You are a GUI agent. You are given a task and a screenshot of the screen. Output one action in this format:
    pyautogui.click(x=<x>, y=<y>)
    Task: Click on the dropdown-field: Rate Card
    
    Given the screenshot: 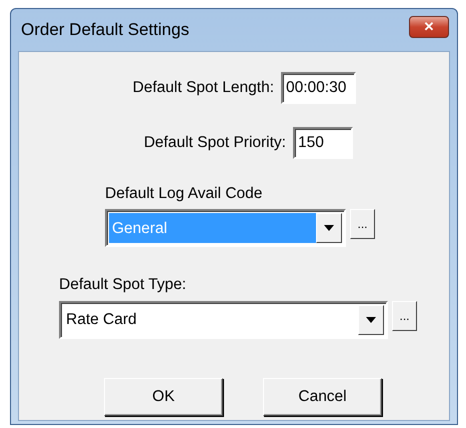 What is the action you would take?
    pyautogui.click(x=223, y=319)
    